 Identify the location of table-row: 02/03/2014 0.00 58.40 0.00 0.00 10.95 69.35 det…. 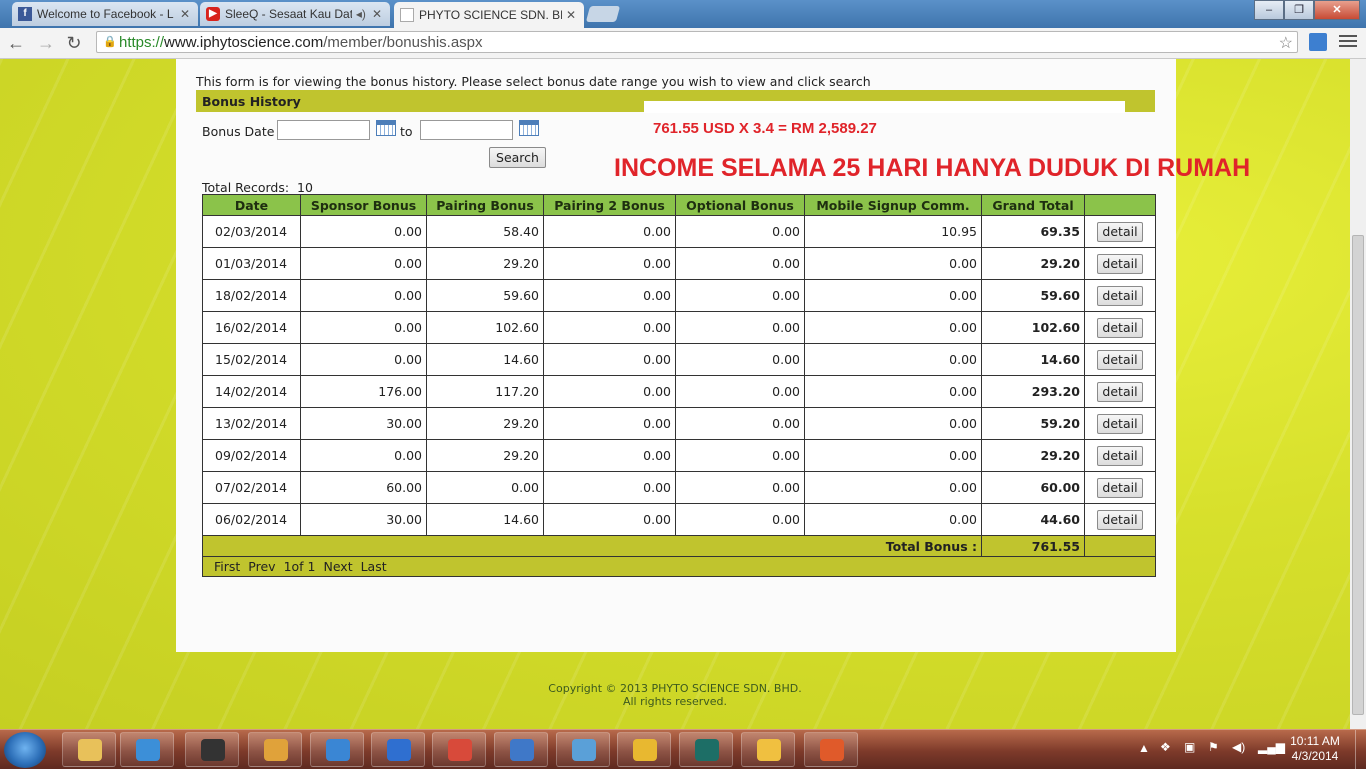
(679, 231).